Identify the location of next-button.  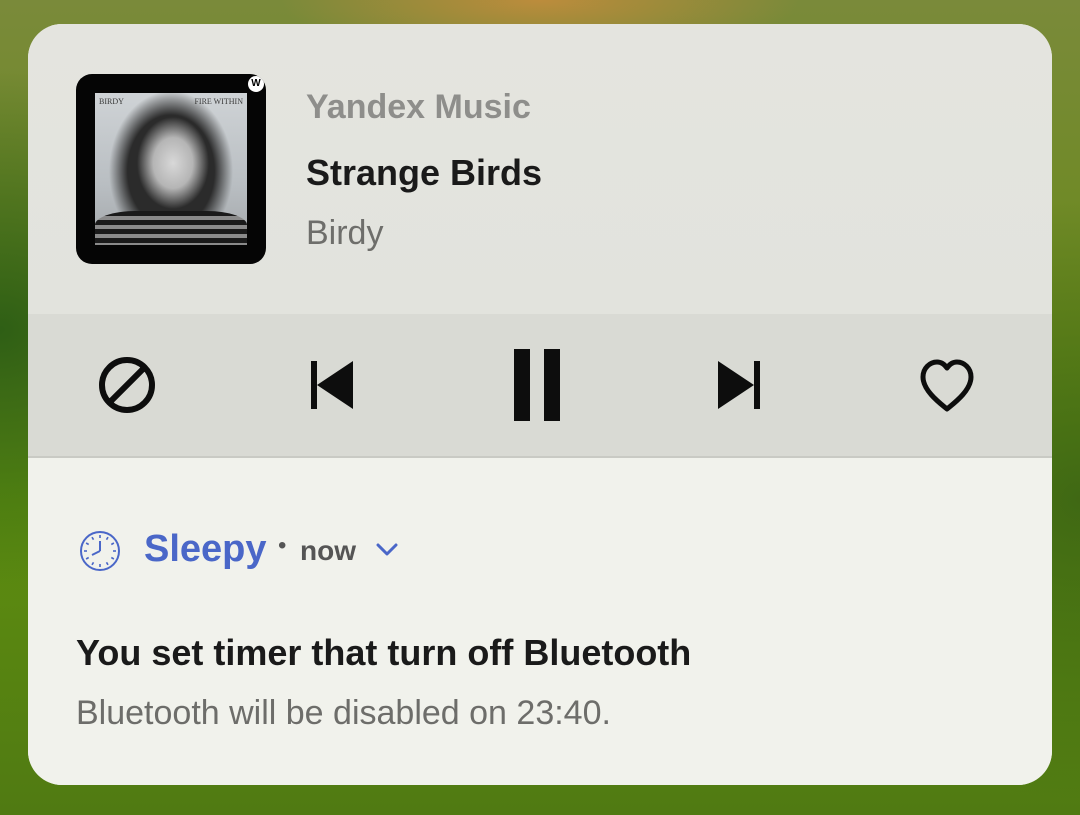
(739, 385).